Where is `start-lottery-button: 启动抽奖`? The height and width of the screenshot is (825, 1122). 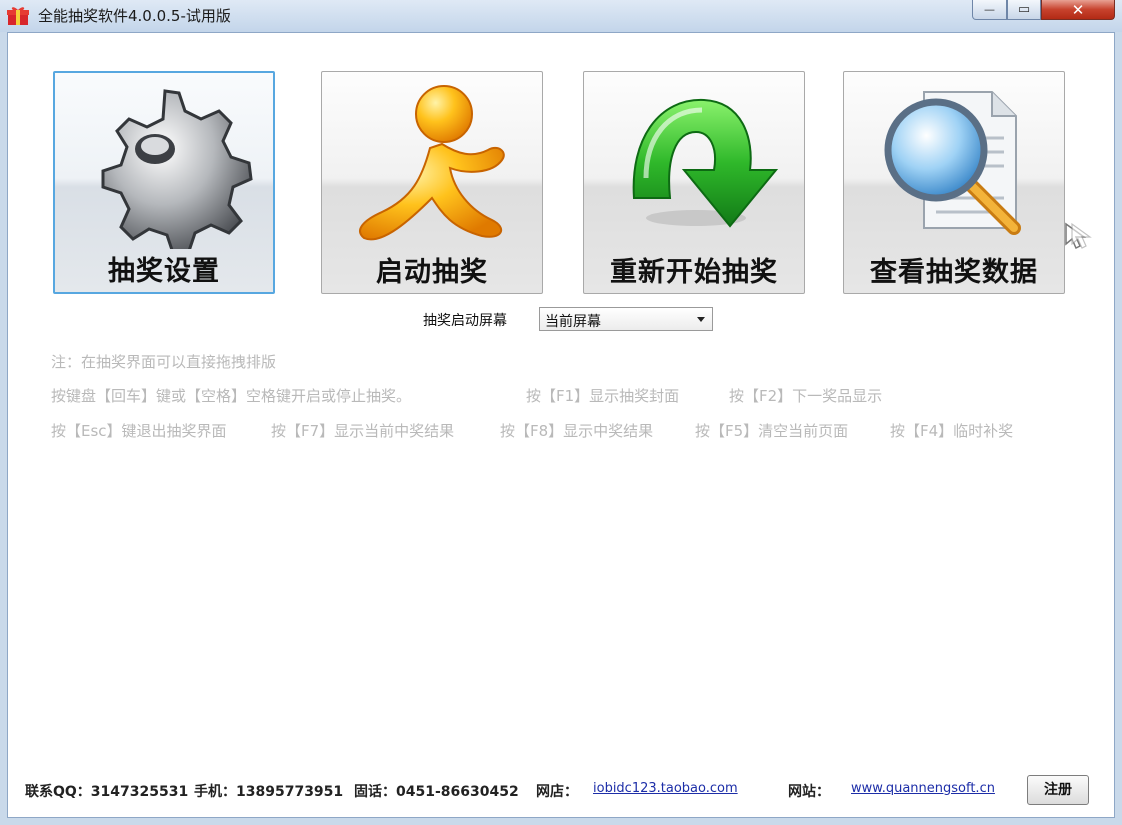 start-lottery-button: 启动抽奖 is located at coordinates (432, 182).